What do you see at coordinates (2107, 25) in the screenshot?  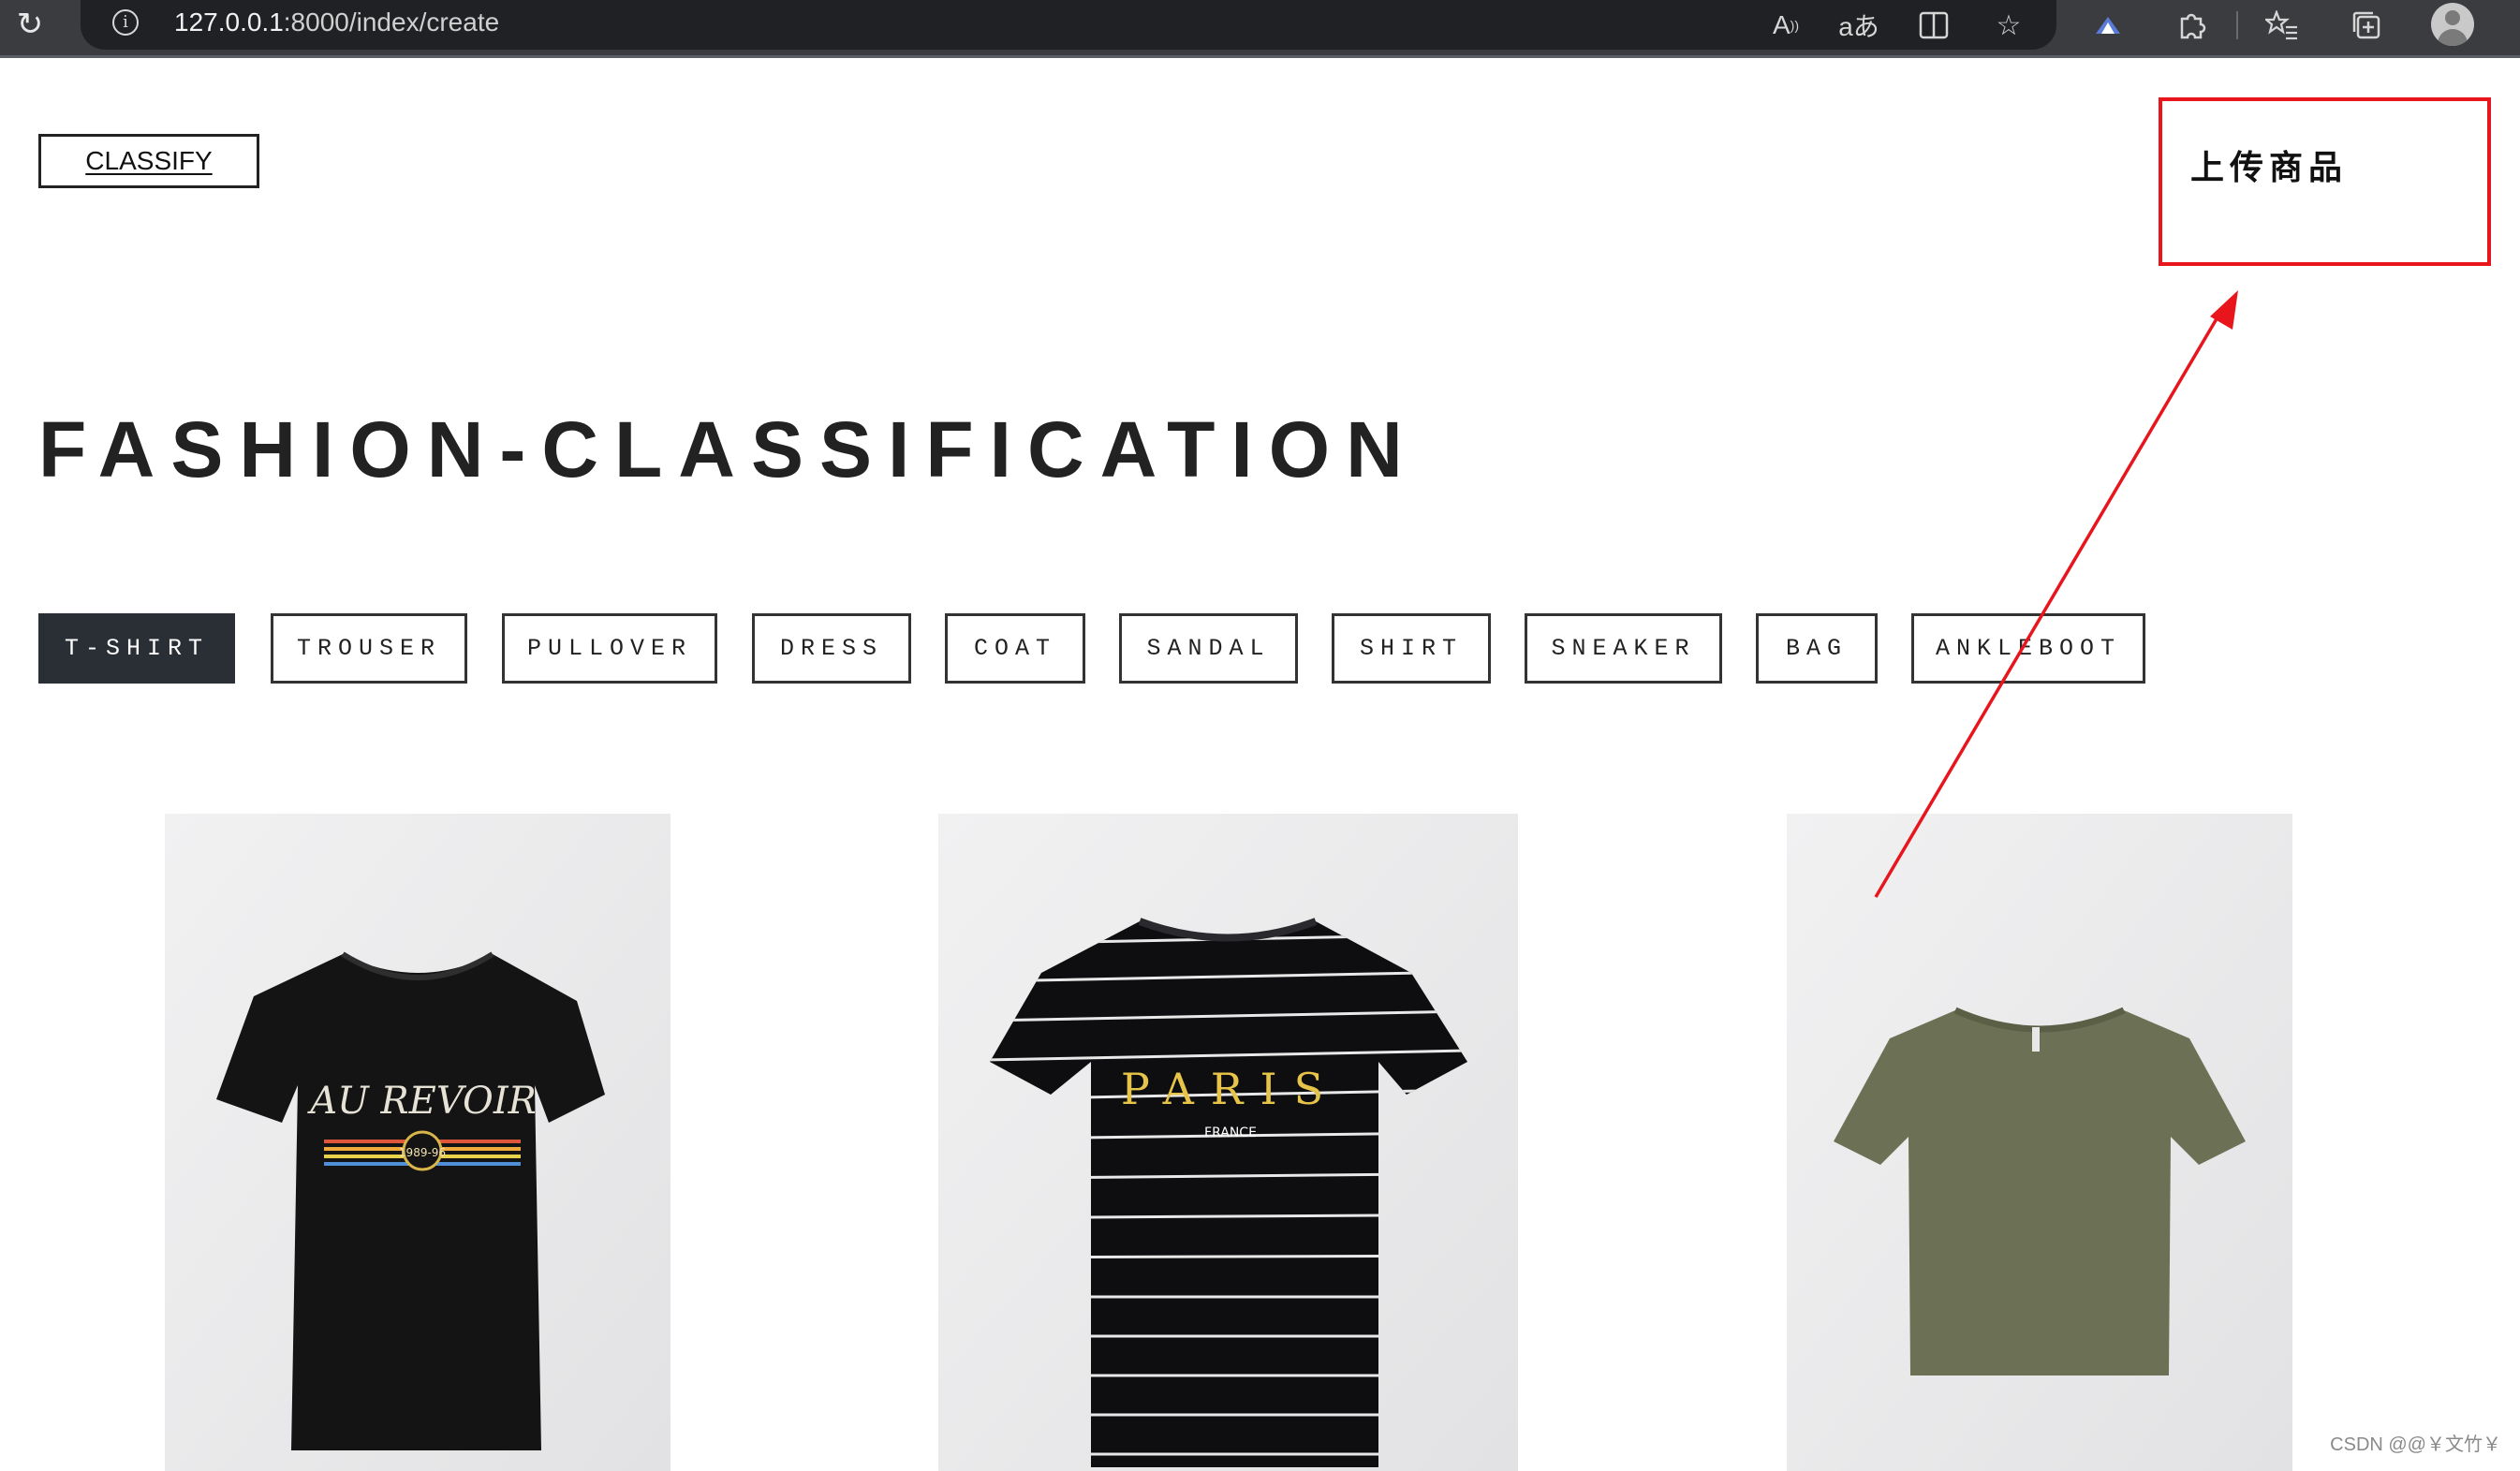 I see `extension-app-icon` at bounding box center [2107, 25].